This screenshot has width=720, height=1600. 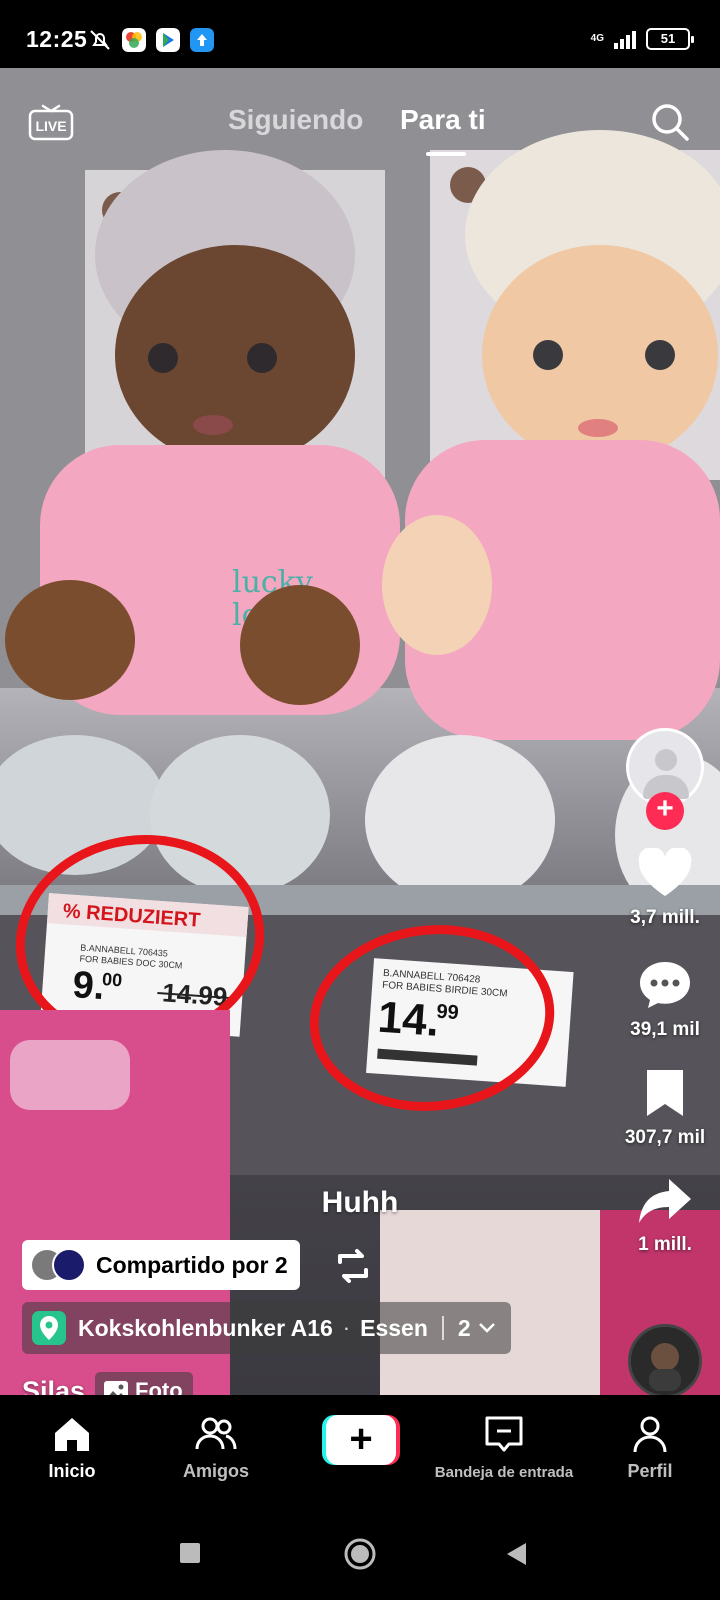 I want to click on system-nav-bar, so click(x=360, y=1557).